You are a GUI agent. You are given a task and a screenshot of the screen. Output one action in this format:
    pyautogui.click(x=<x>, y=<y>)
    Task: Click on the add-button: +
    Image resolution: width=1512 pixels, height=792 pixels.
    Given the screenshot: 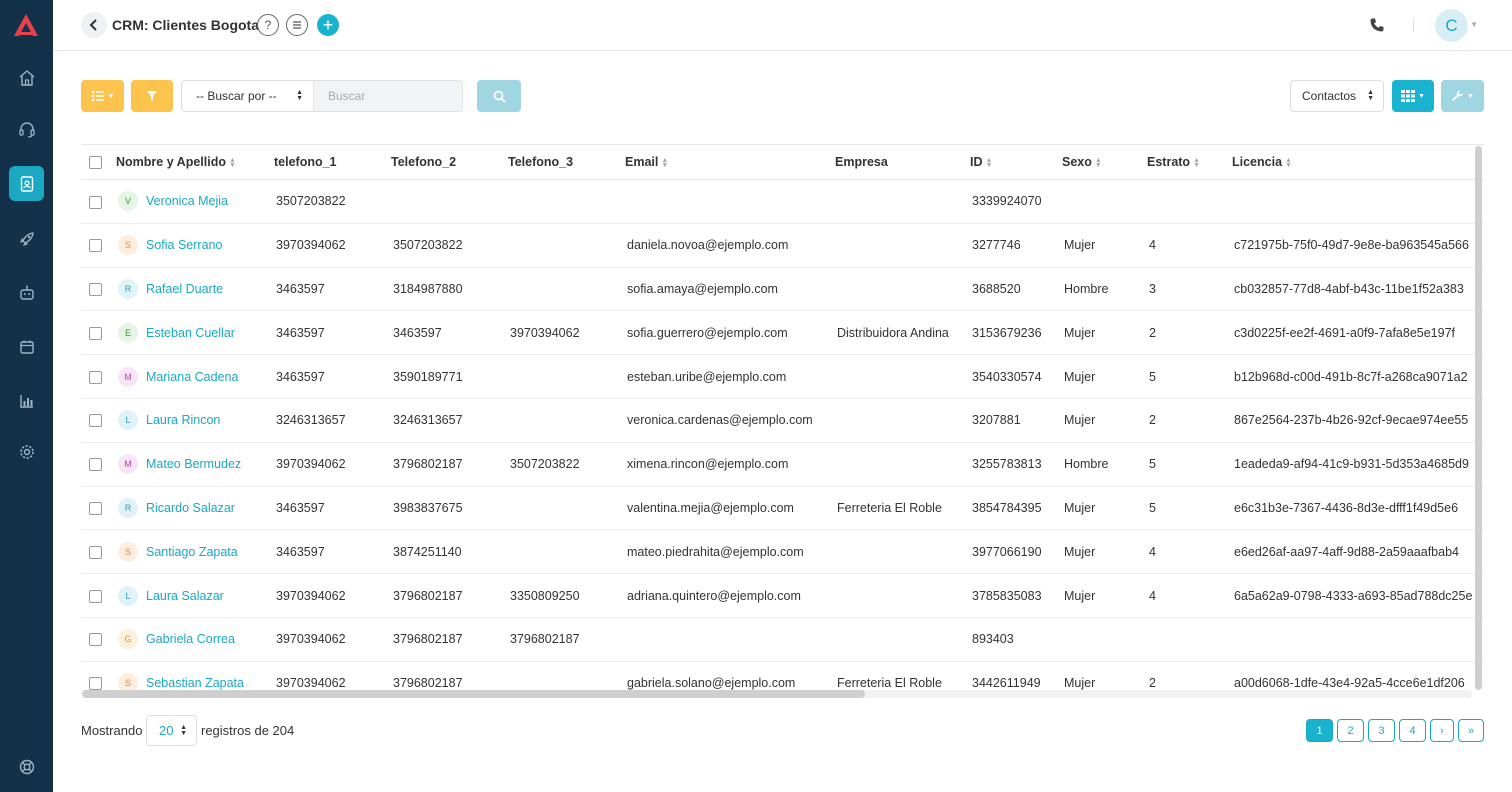 What is the action you would take?
    pyautogui.click(x=328, y=25)
    